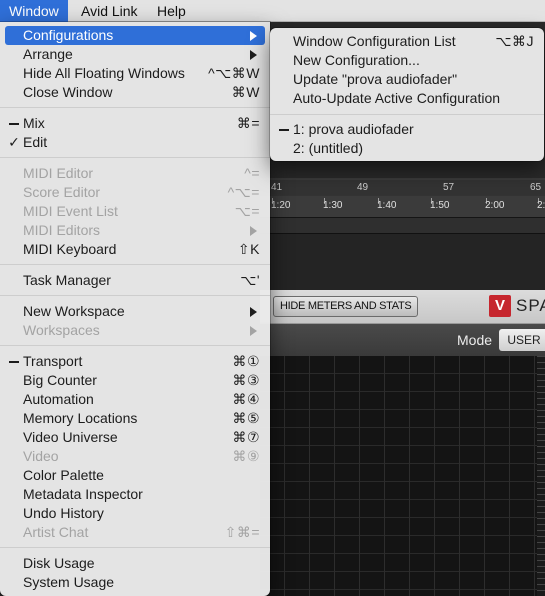 The image size is (545, 596). I want to click on menu-item-workspaces: Workspaces, so click(135, 330).